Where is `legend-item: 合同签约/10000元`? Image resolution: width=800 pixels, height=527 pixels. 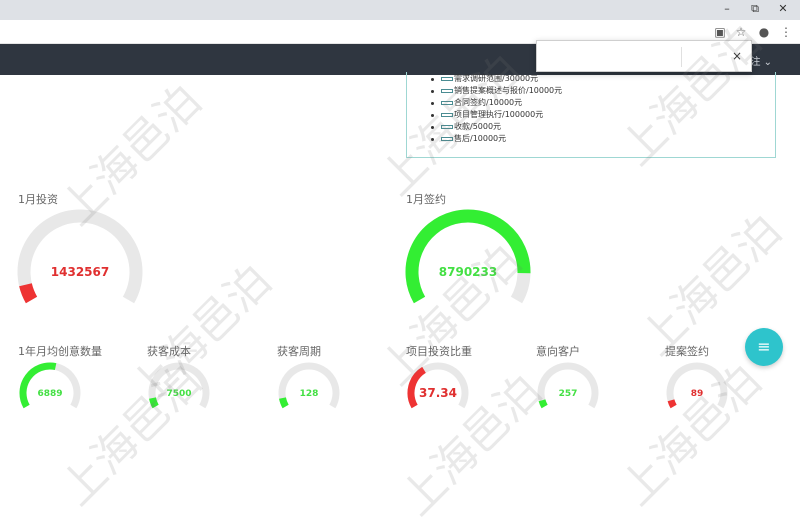
legend-item: 合同签约/10000元 is located at coordinates (496, 103).